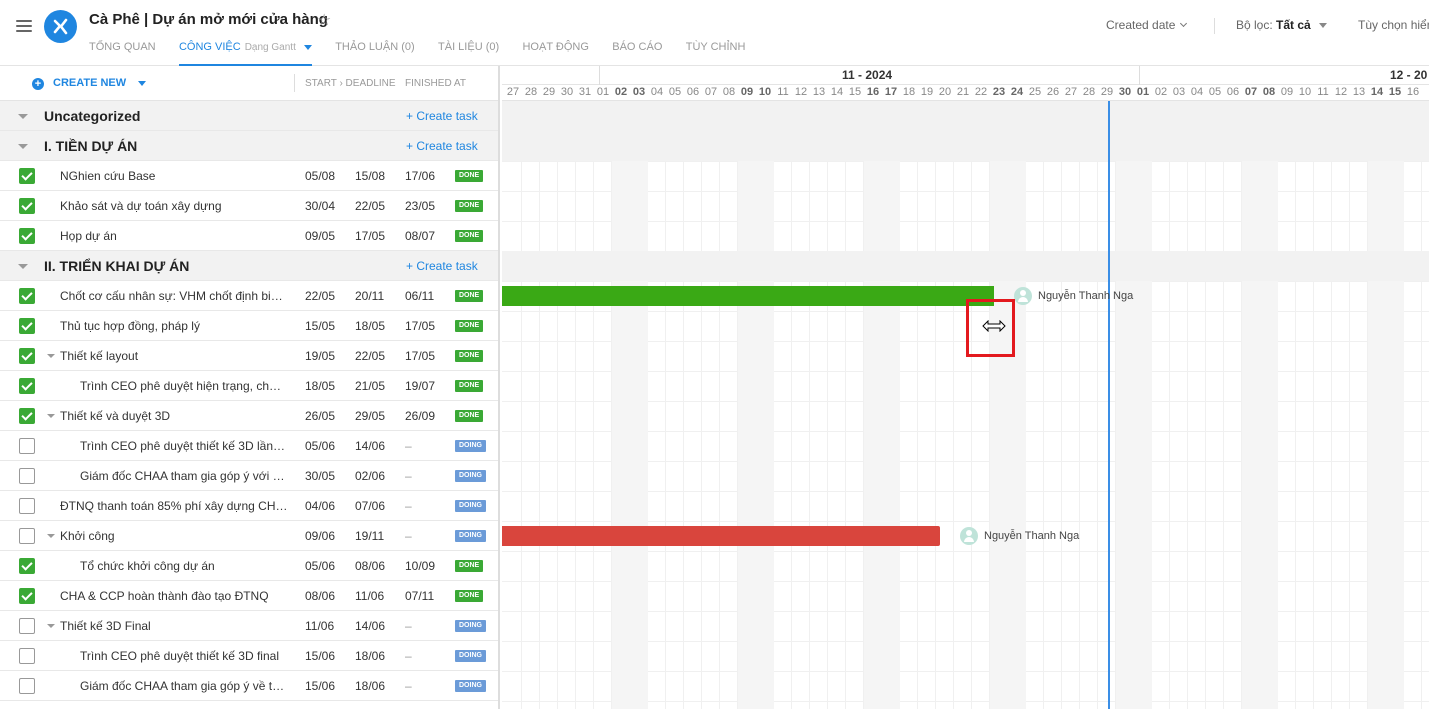 The height and width of the screenshot is (709, 1429). Describe the element at coordinates (819, 92) in the screenshot. I see `day-label: 13` at that location.